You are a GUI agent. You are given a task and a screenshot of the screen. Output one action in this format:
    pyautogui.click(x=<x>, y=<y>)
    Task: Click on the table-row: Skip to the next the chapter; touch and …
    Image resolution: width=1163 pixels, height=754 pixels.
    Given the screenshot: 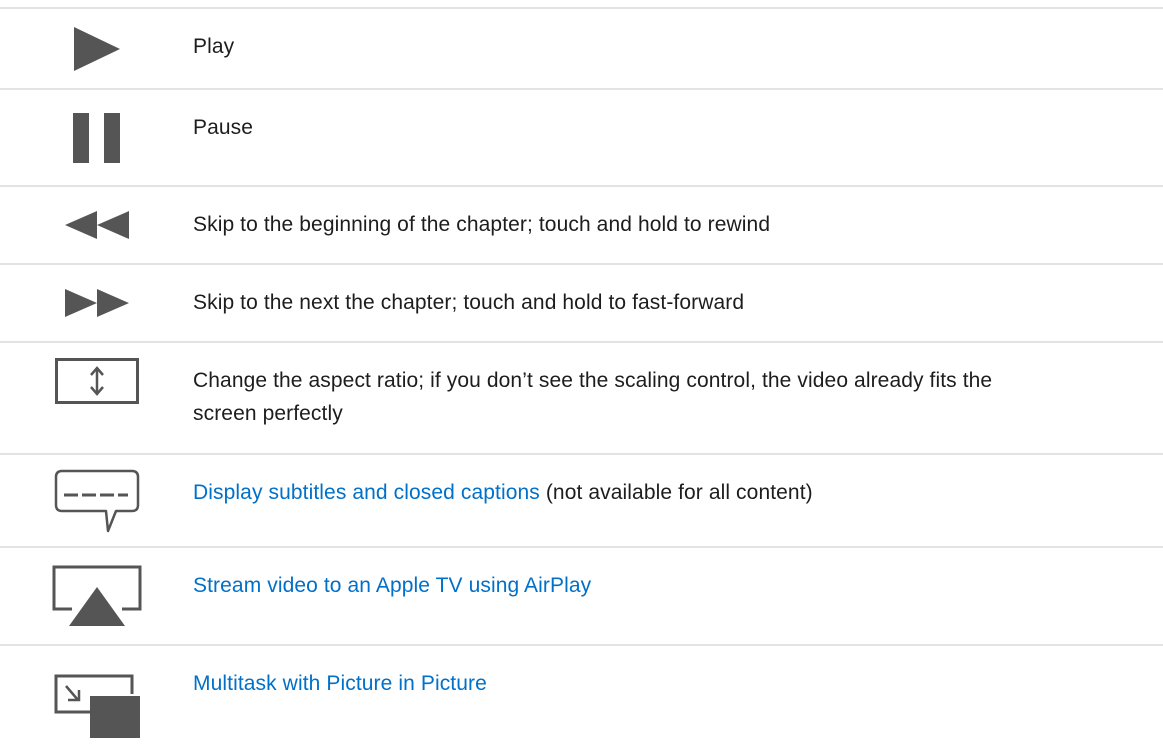 What is the action you would take?
    pyautogui.click(x=581, y=304)
    